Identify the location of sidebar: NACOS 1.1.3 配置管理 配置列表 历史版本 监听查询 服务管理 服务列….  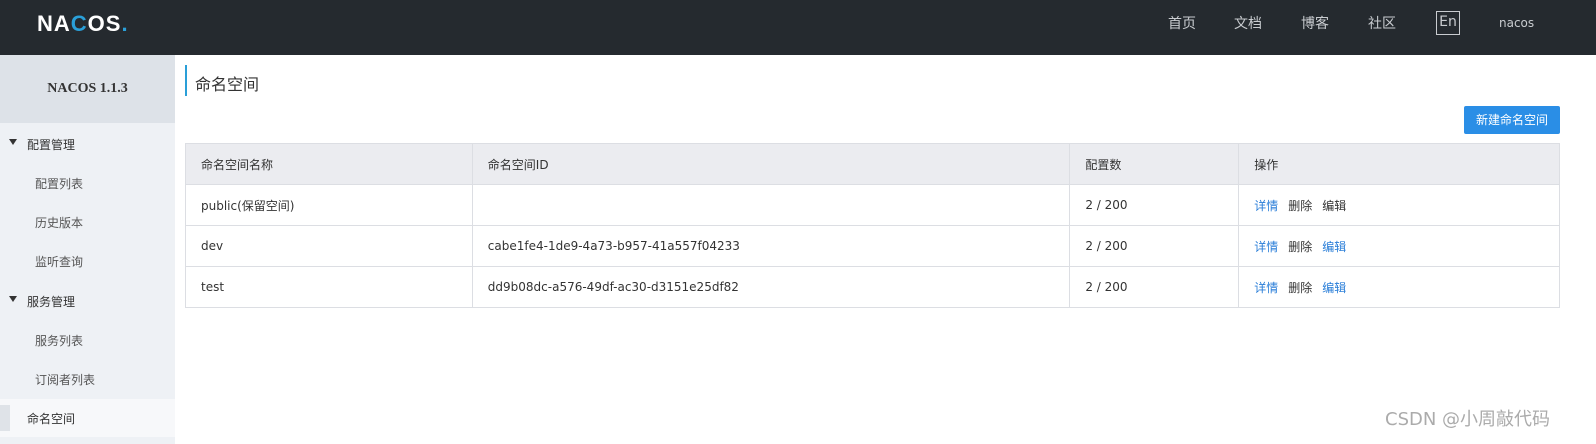
(87, 249).